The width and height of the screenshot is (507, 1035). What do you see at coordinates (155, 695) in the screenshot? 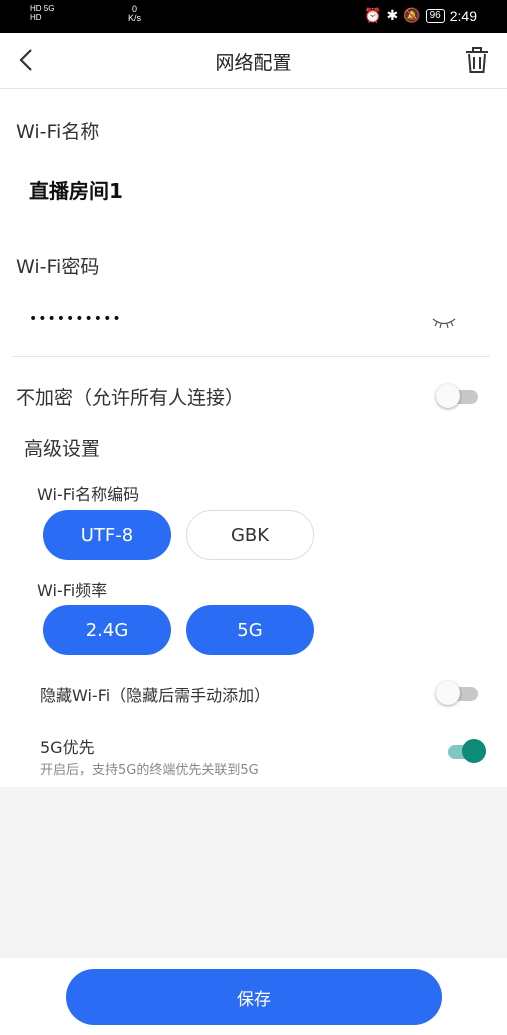
I see `hide-wifi-label: 隐藏Wi-Fi（隐藏后需手动添加）` at bounding box center [155, 695].